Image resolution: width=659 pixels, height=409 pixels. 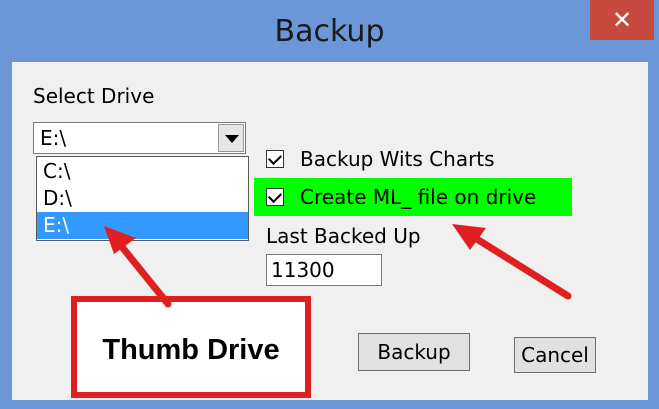 I want to click on close-button: ✕, so click(x=622, y=20).